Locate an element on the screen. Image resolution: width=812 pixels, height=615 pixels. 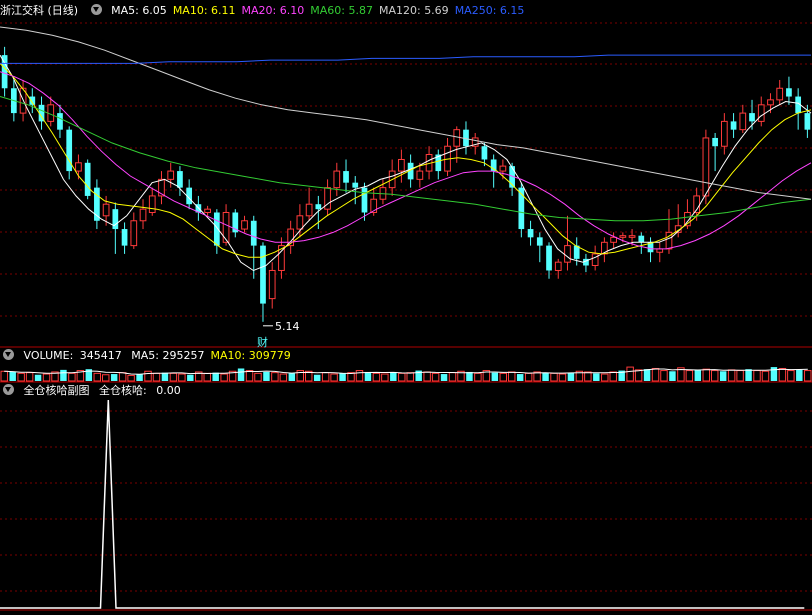
stock-title: 浙江交科 (日线) is located at coordinates (39, 10).